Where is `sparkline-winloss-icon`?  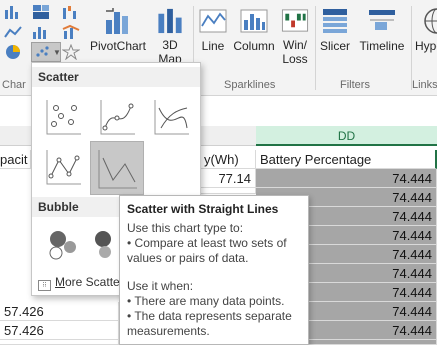
sparkline-winloss-icon is located at coordinates (295, 20).